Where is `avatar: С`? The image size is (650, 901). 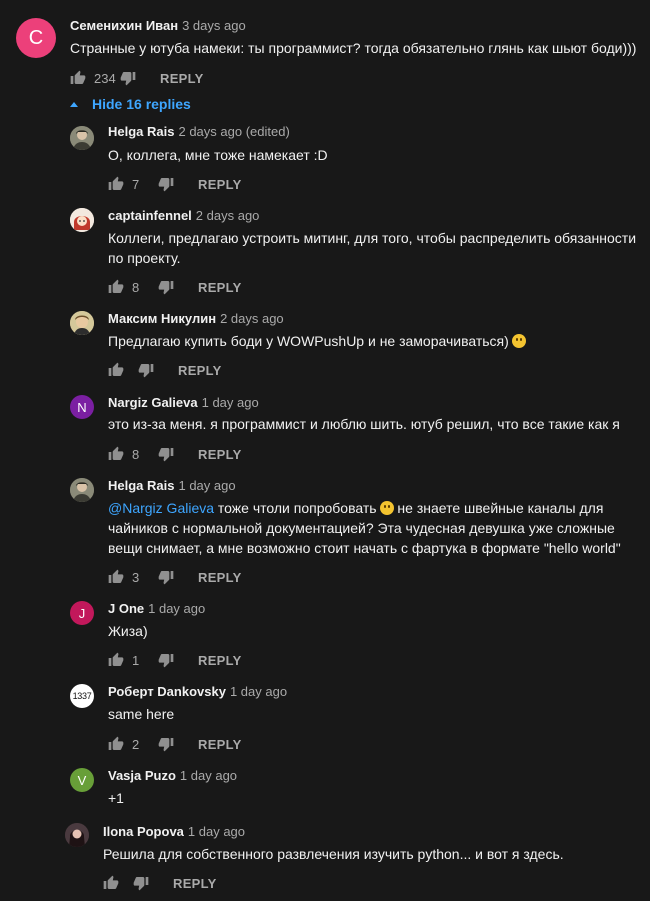 avatar: С is located at coordinates (36, 38).